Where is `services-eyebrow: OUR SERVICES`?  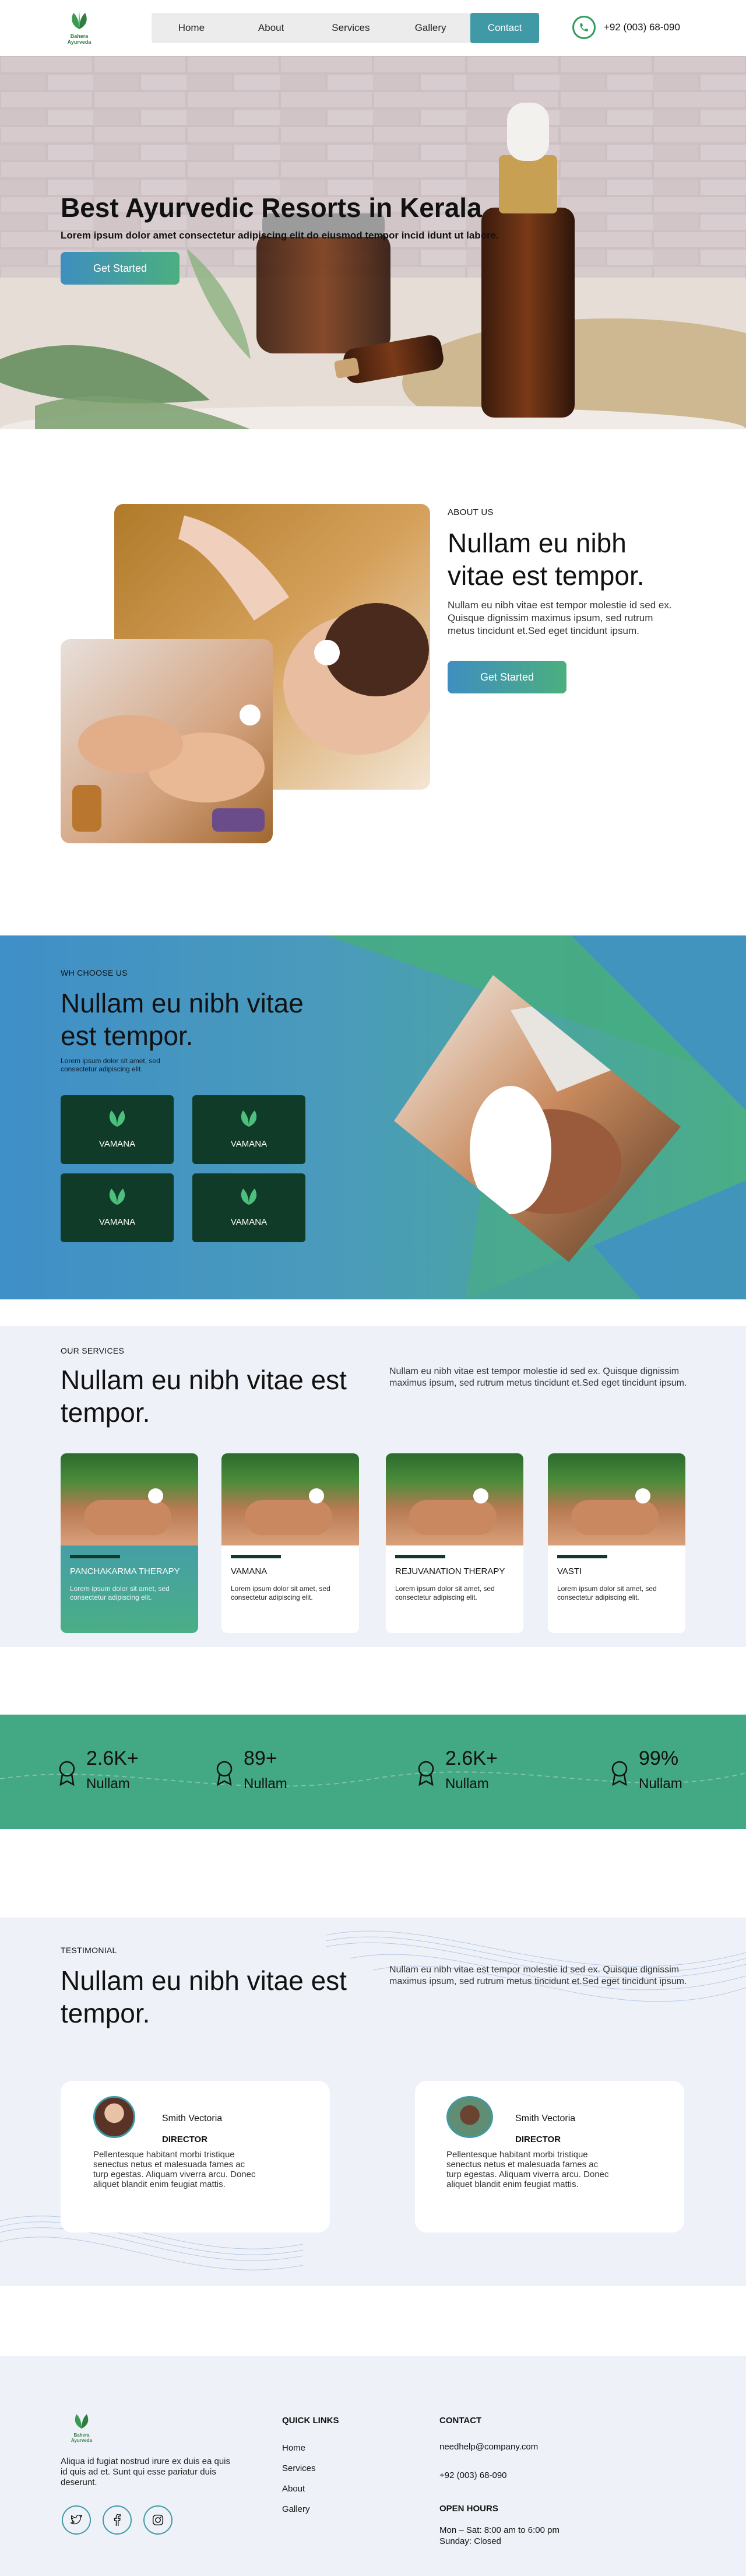
services-eyebrow: OUR SERVICES is located at coordinates (93, 1350).